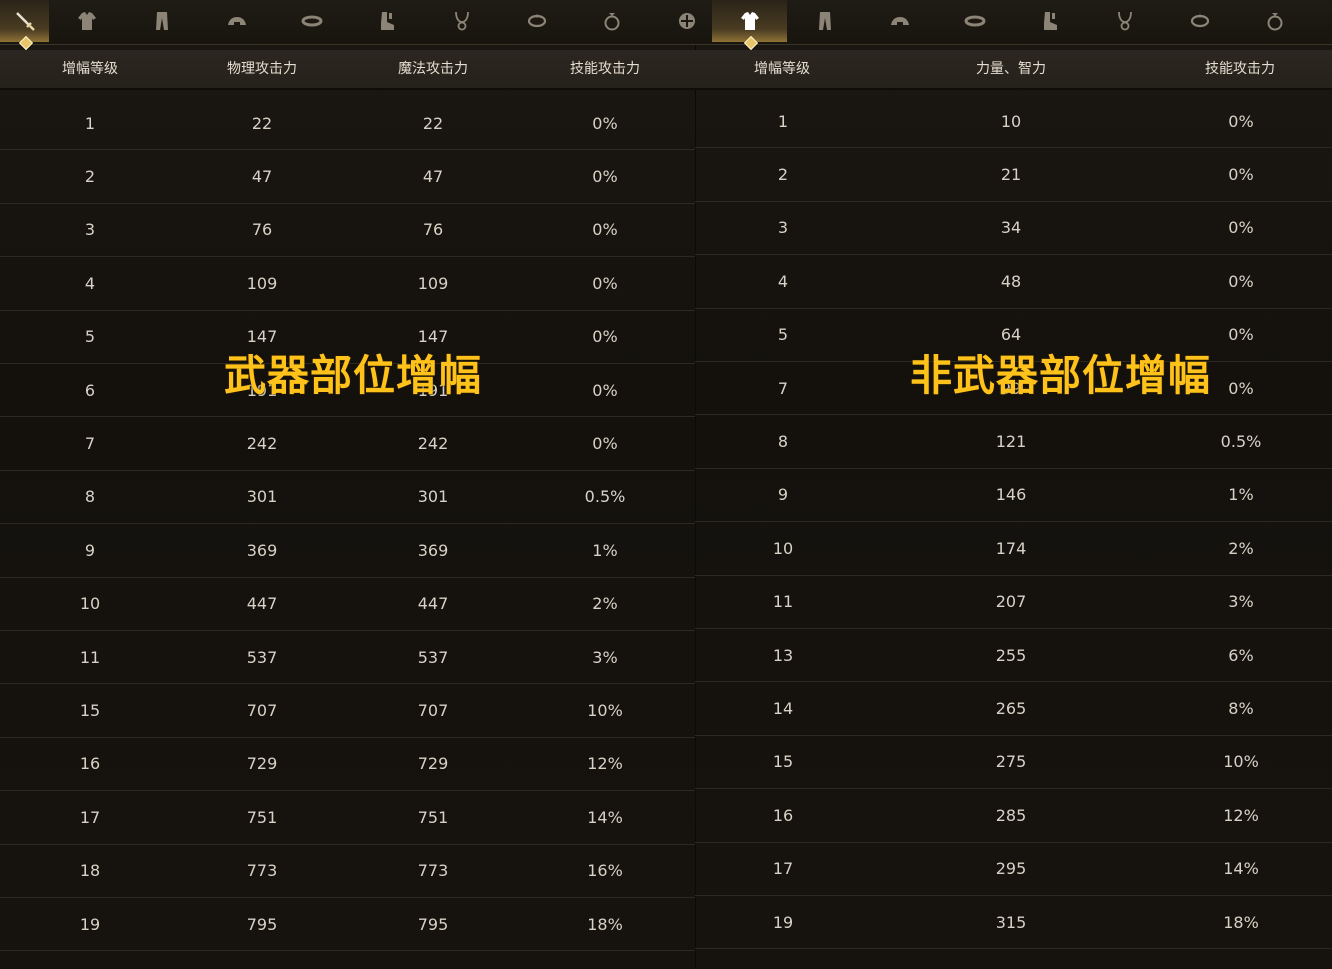 This screenshot has height=969, width=1332. What do you see at coordinates (1013, 656) in the screenshot?
I see `table-row: 13 255 6%` at bounding box center [1013, 656].